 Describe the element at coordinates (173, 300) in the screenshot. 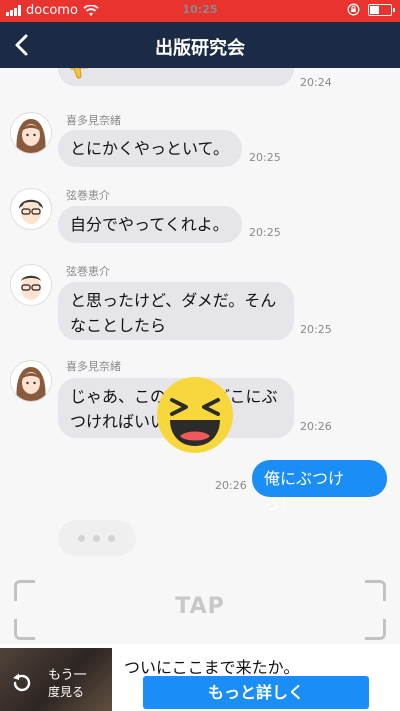

I see `message-line: と思ったけど、ダメだ。そん` at that location.